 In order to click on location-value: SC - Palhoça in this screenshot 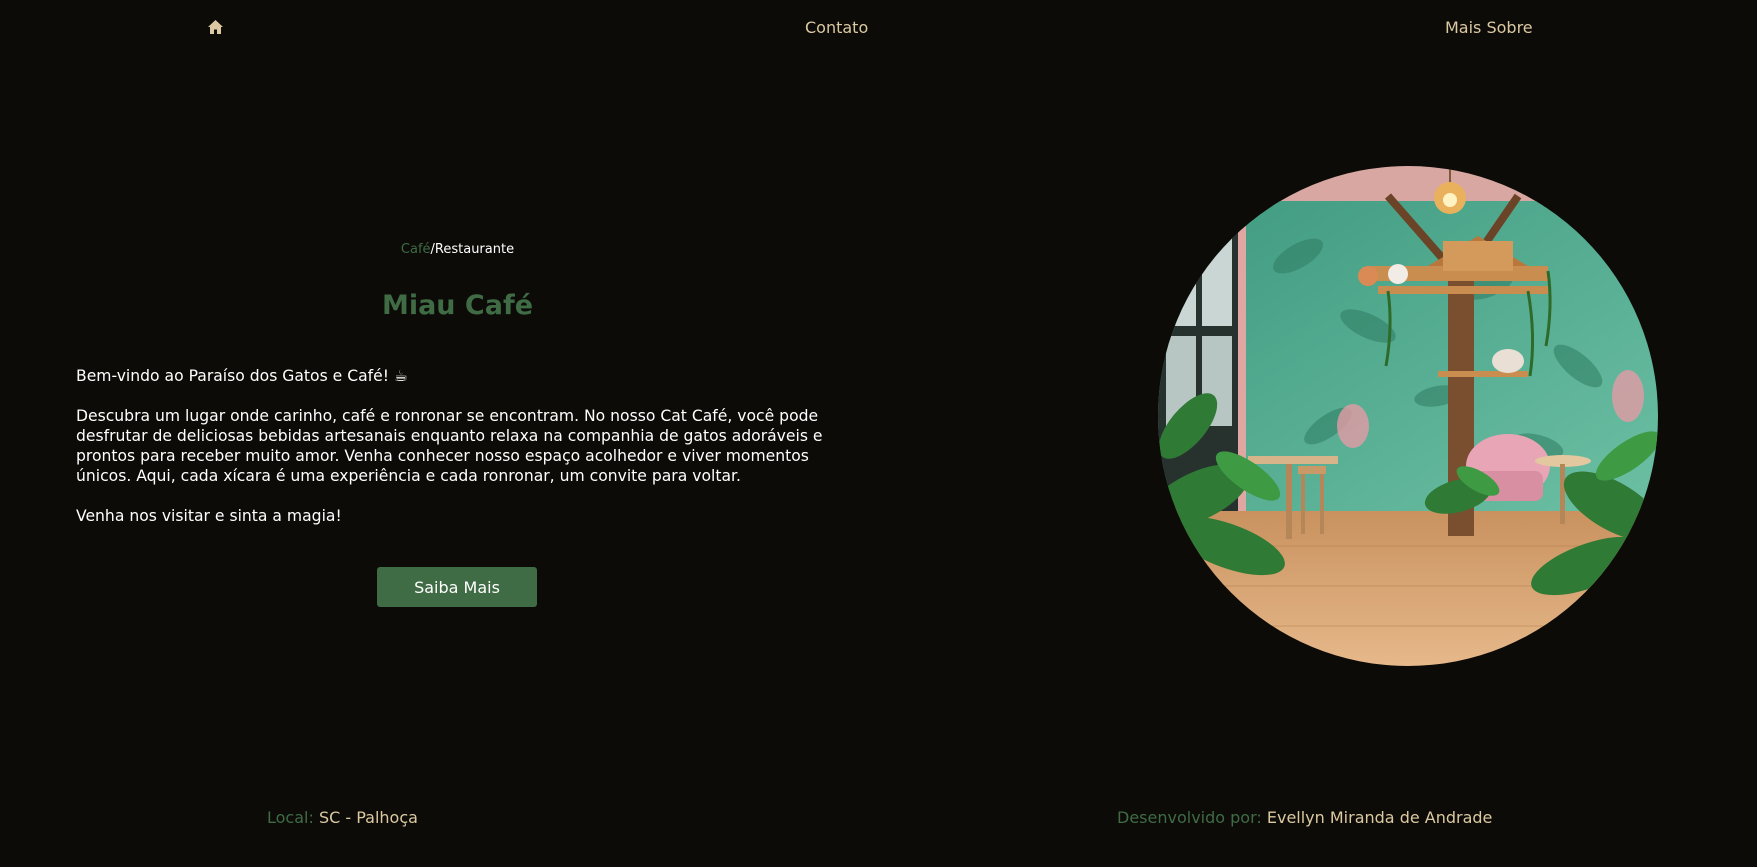, I will do `click(368, 817)`.